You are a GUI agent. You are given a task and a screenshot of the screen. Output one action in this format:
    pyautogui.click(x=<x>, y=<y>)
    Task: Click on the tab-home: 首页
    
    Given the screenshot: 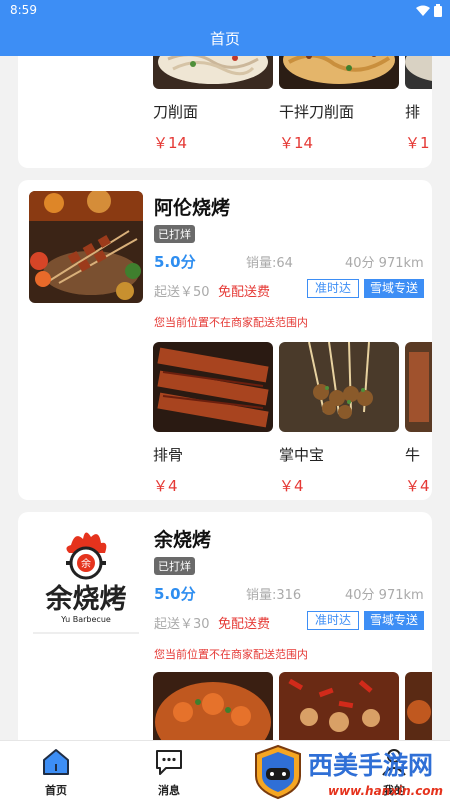 What is the action you would take?
    pyautogui.click(x=56, y=772)
    